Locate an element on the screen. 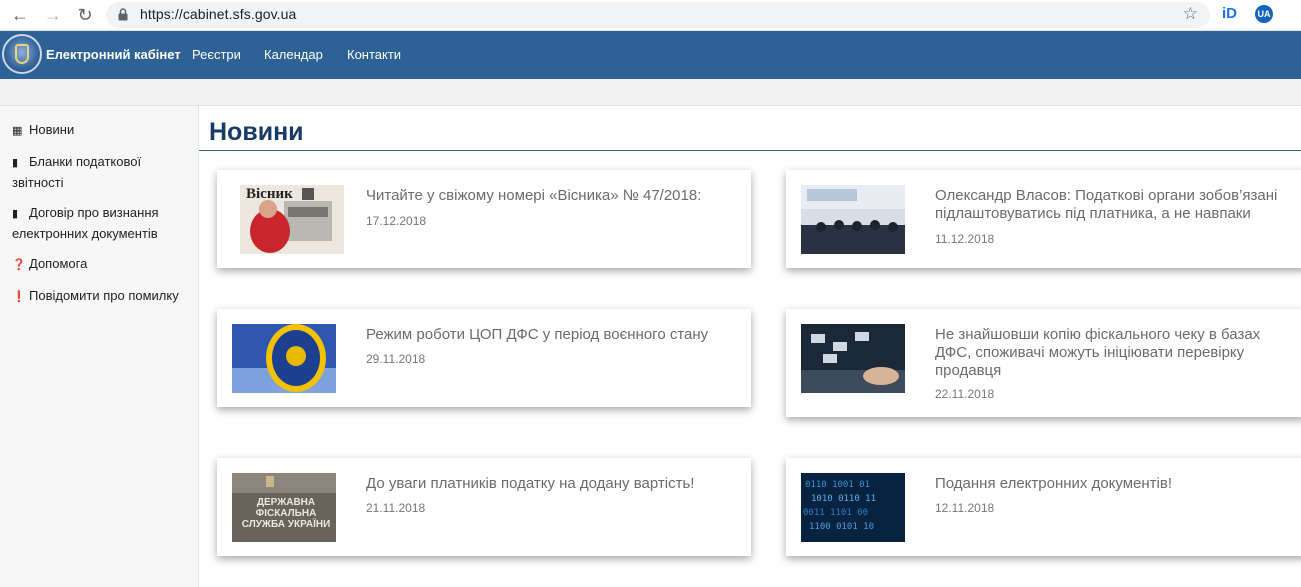 The image size is (1301, 587). bookmark-star-icon: ☆ is located at coordinates (1190, 14).